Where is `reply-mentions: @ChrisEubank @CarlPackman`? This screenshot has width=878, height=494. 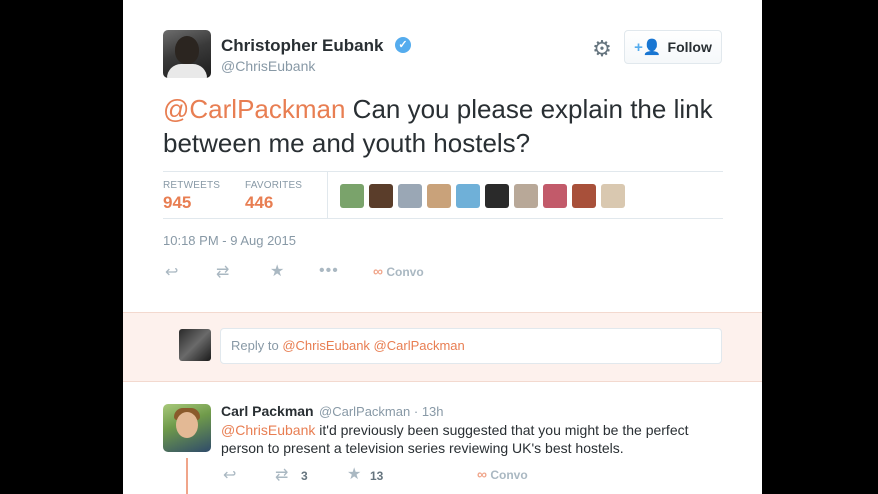
reply-mentions: @ChrisEubank @CarlPackman is located at coordinates (373, 345).